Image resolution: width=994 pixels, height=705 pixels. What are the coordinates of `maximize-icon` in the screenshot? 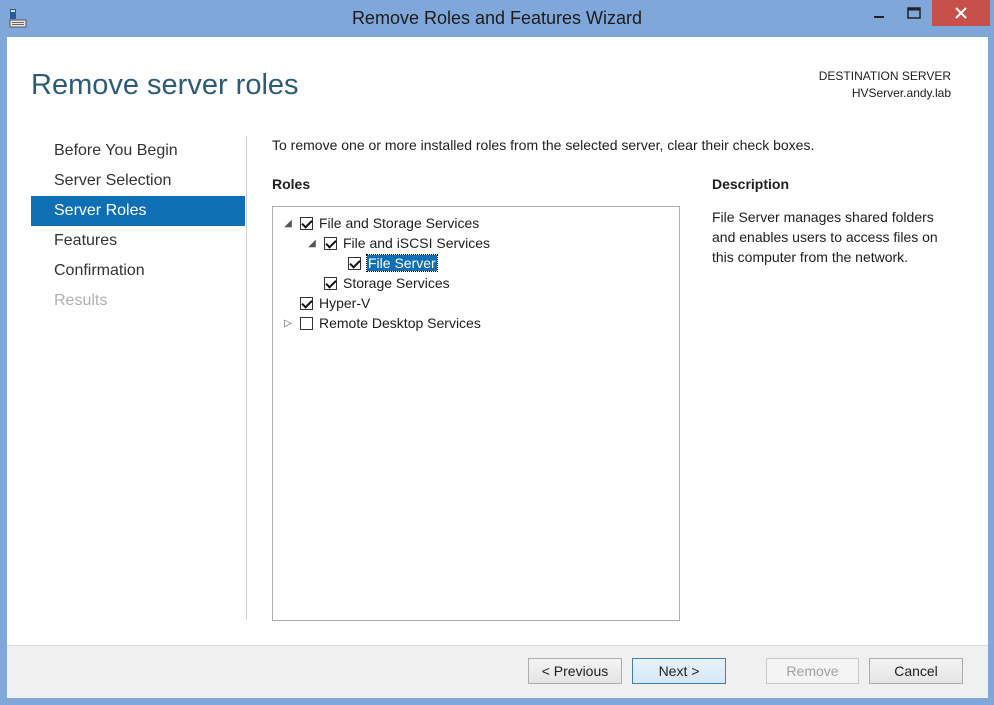 It's located at (914, 13).